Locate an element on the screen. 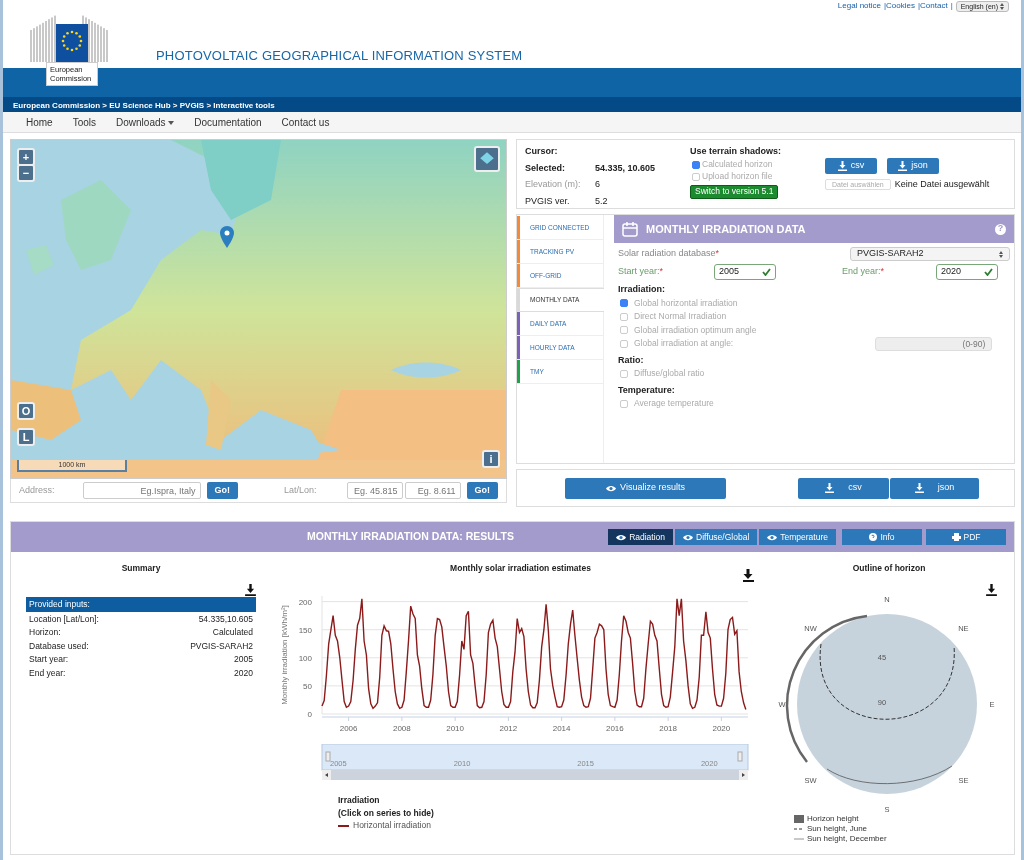 This screenshot has height=860, width=1024. download-button: json is located at coordinates (913, 166).